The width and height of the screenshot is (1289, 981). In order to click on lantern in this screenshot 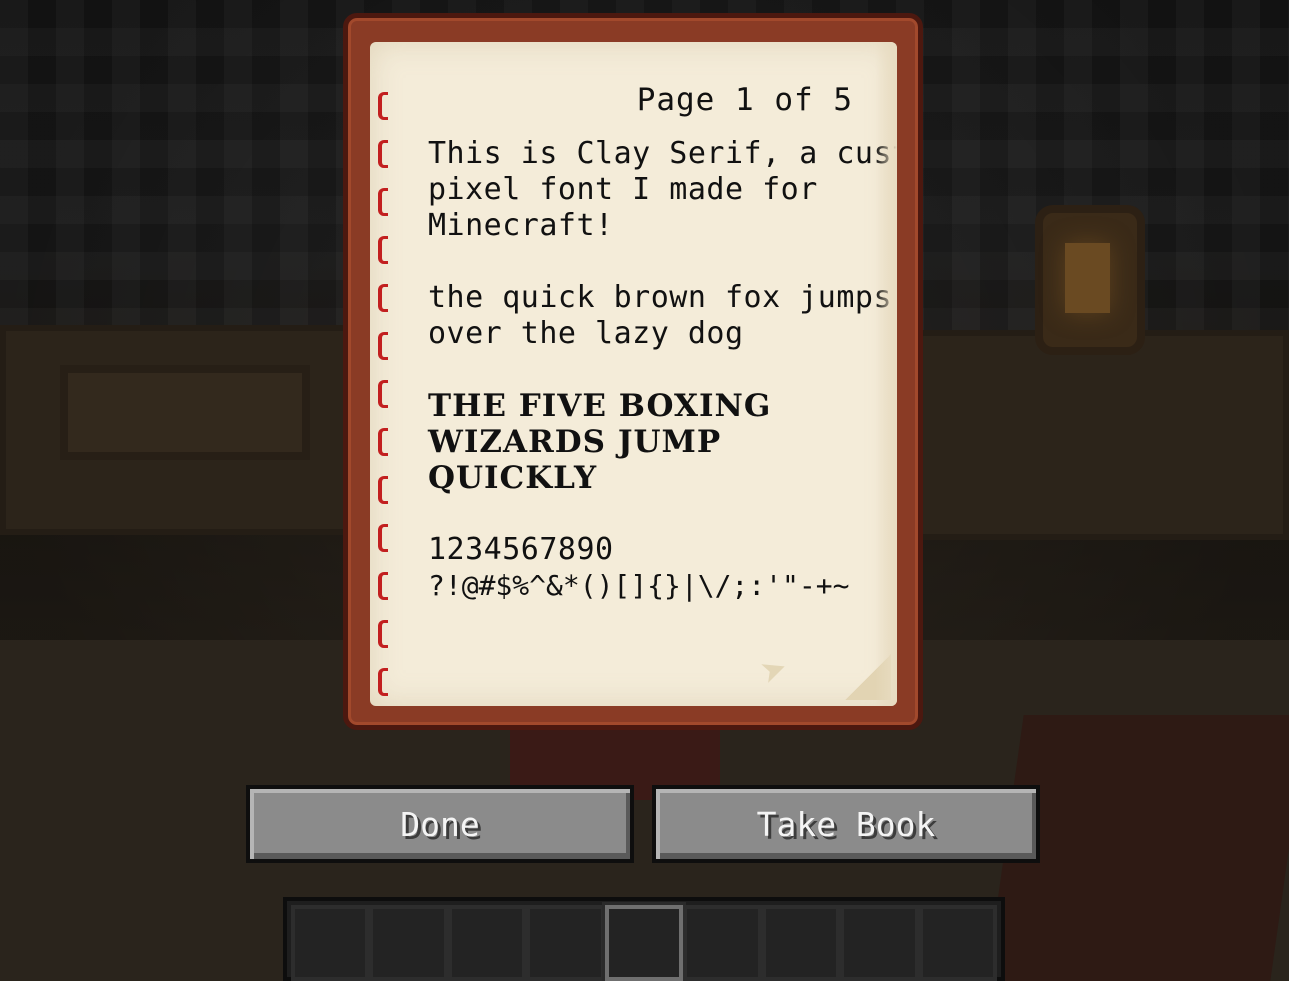, I will do `click(1090, 280)`.